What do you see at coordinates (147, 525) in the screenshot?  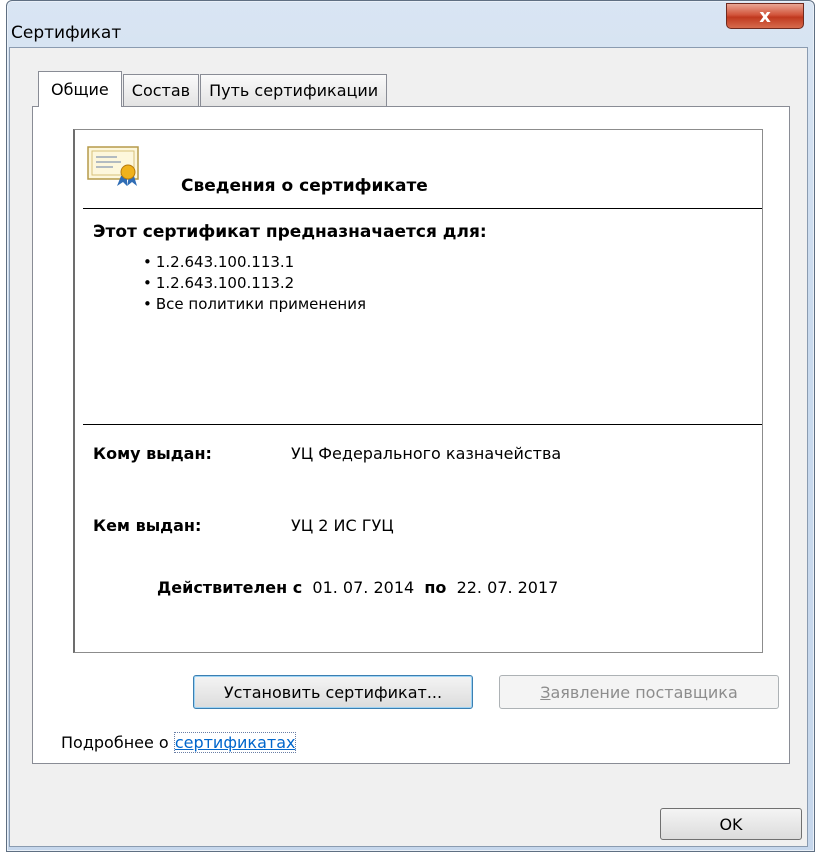 I see `issued-by-label: Кем выдан:` at bounding box center [147, 525].